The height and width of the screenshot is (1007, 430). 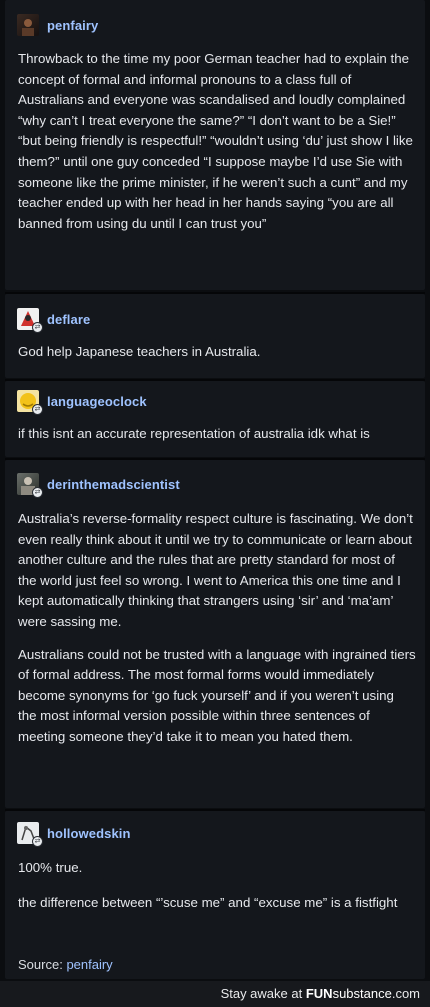 I want to click on sketch-avatar-icon: ⇄, so click(x=30, y=834).